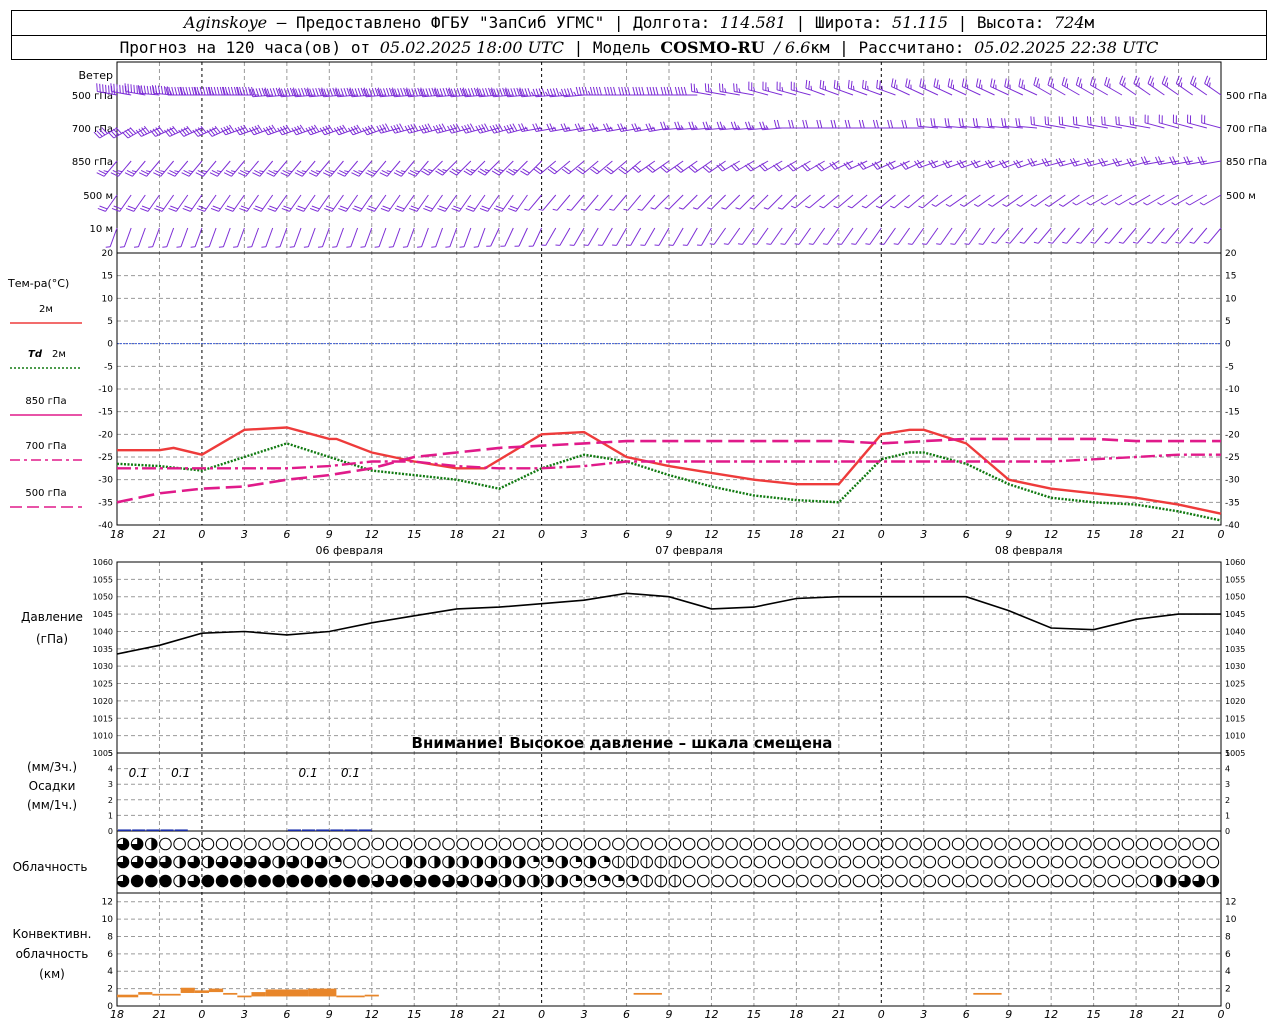 Image resolution: width=1280 pixels, height=1024 pixels. Describe the element at coordinates (923, 534) in the screenshot. I see `time-tick-label: 3` at that location.